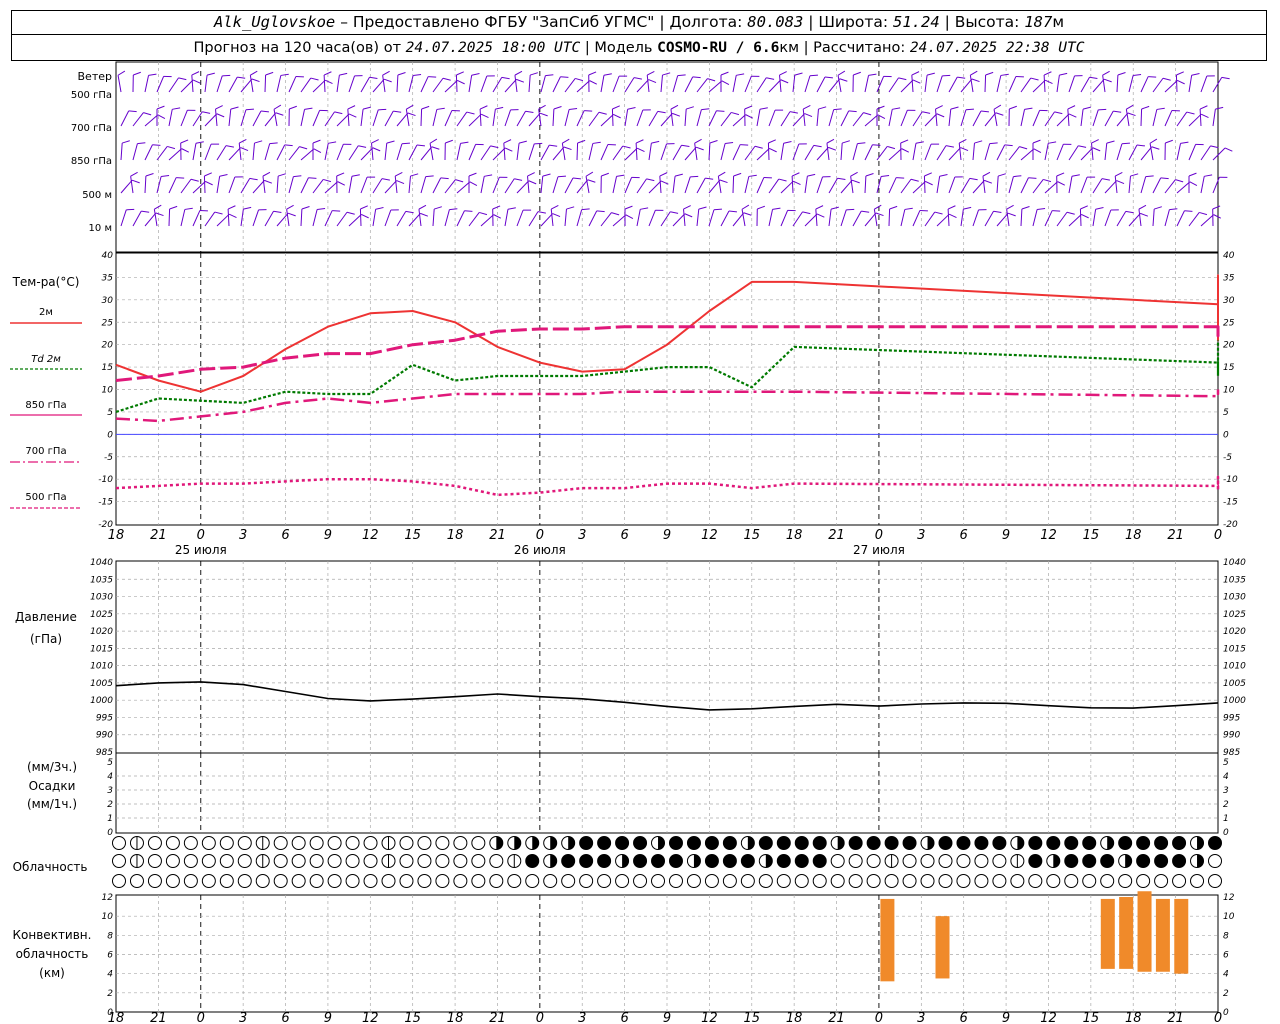 Image resolution: width=1280 pixels, height=1024 pixels. What do you see at coordinates (1234, 667) in the screenshot?
I see `pressure-tick-right: 1010` at bounding box center [1234, 667].